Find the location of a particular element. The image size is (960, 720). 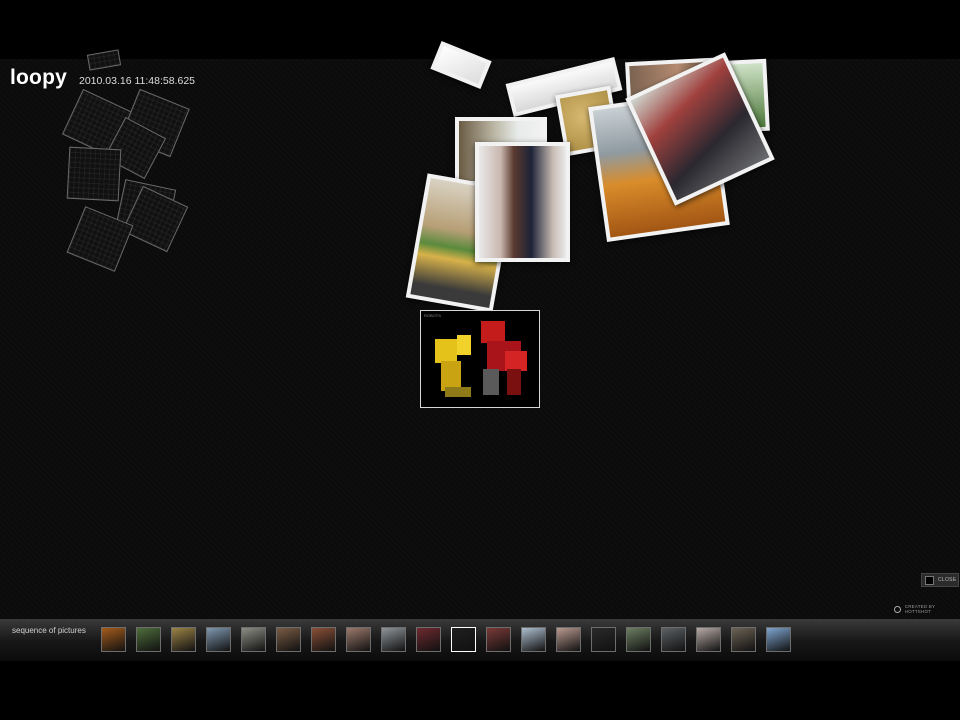

thumbnail-white-hair-portrait is located at coordinates (708, 639).